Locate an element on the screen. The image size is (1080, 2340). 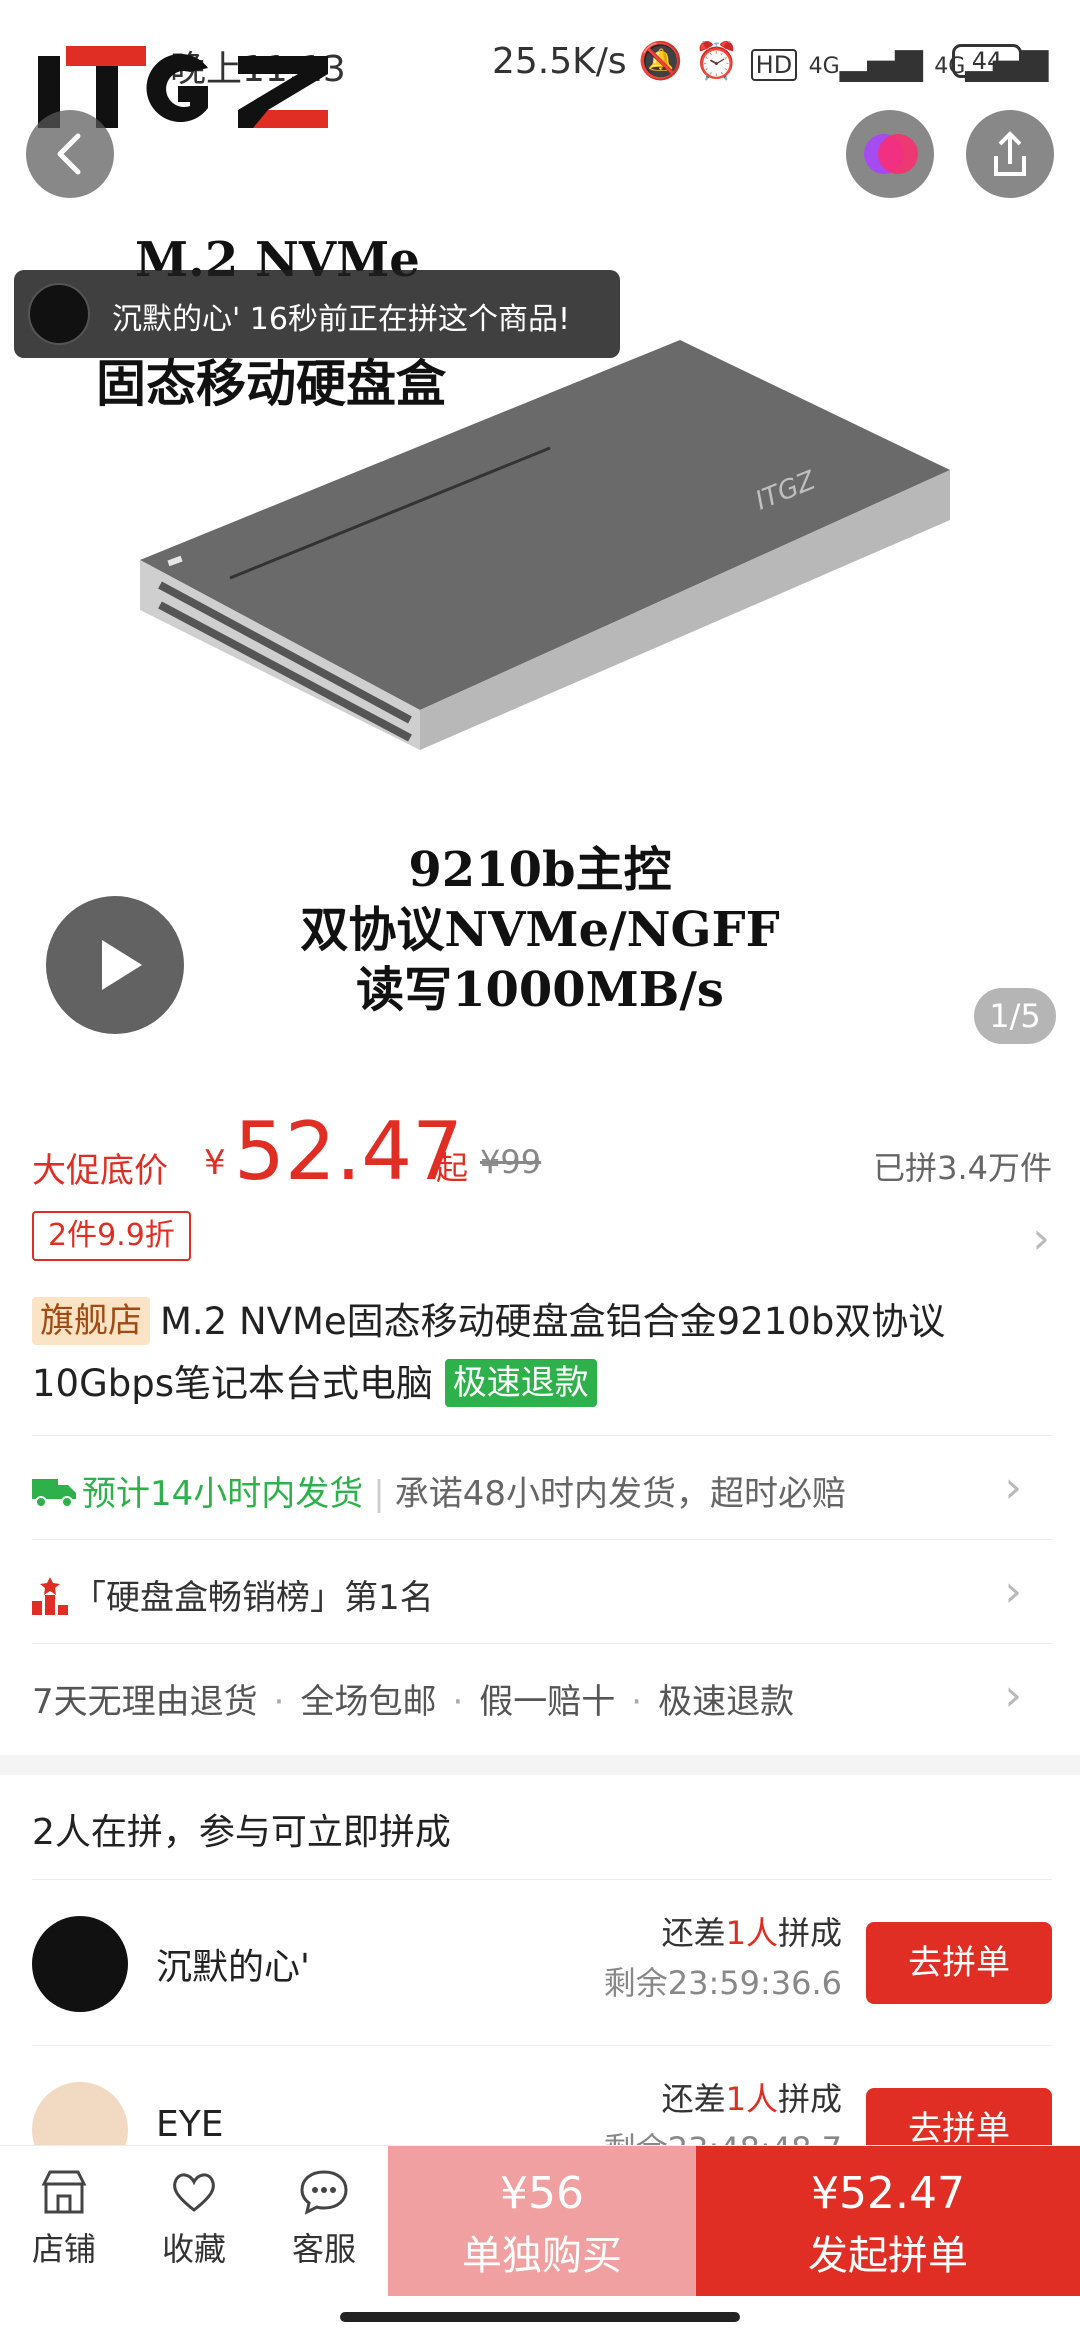
section-divider is located at coordinates (540, 1765).